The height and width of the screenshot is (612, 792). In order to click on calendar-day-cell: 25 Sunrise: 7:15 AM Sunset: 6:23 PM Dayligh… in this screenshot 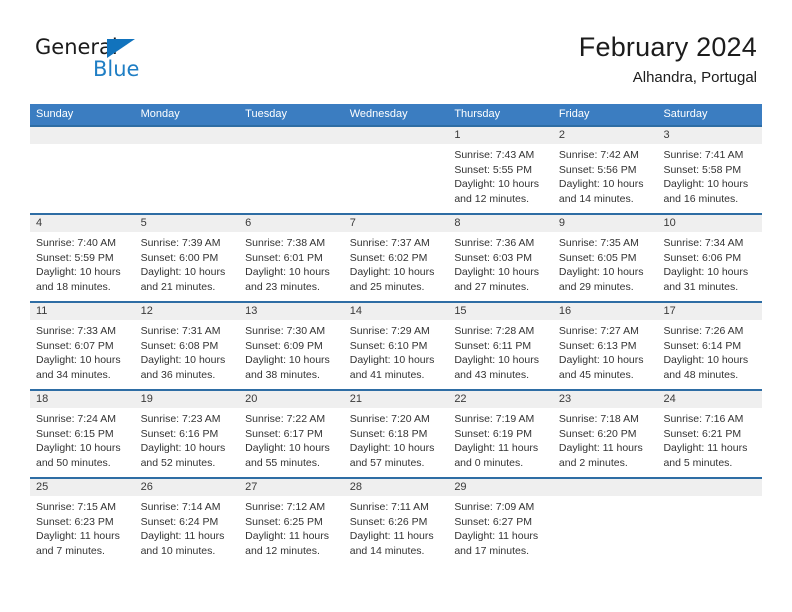, I will do `click(82, 522)`.